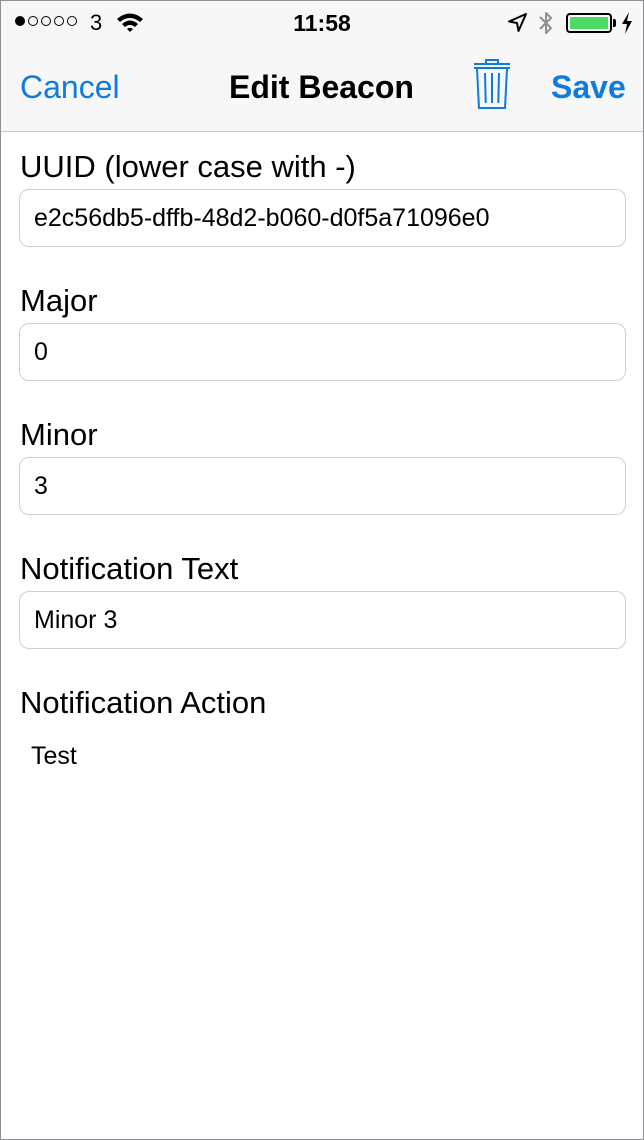 The width and height of the screenshot is (644, 1140). Describe the element at coordinates (54, 756) in the screenshot. I see `notification-action-value: Test` at that location.